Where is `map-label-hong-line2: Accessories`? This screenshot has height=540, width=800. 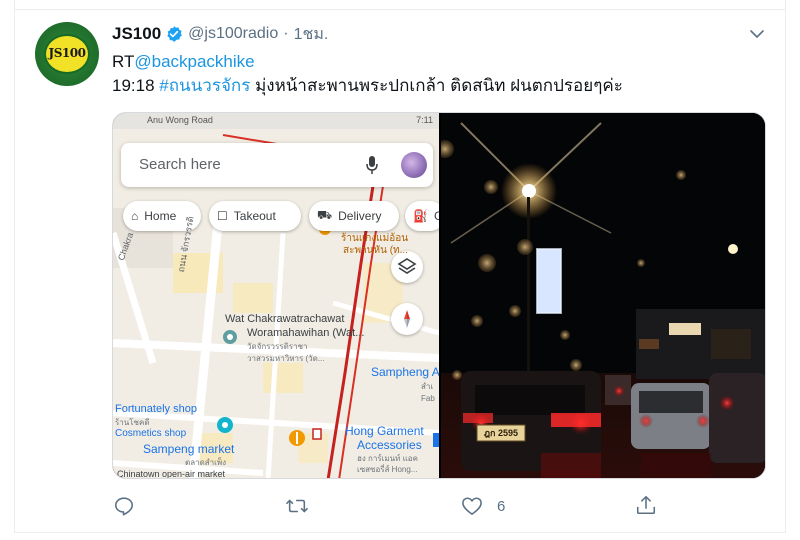 map-label-hong-line2: Accessories is located at coordinates (389, 445).